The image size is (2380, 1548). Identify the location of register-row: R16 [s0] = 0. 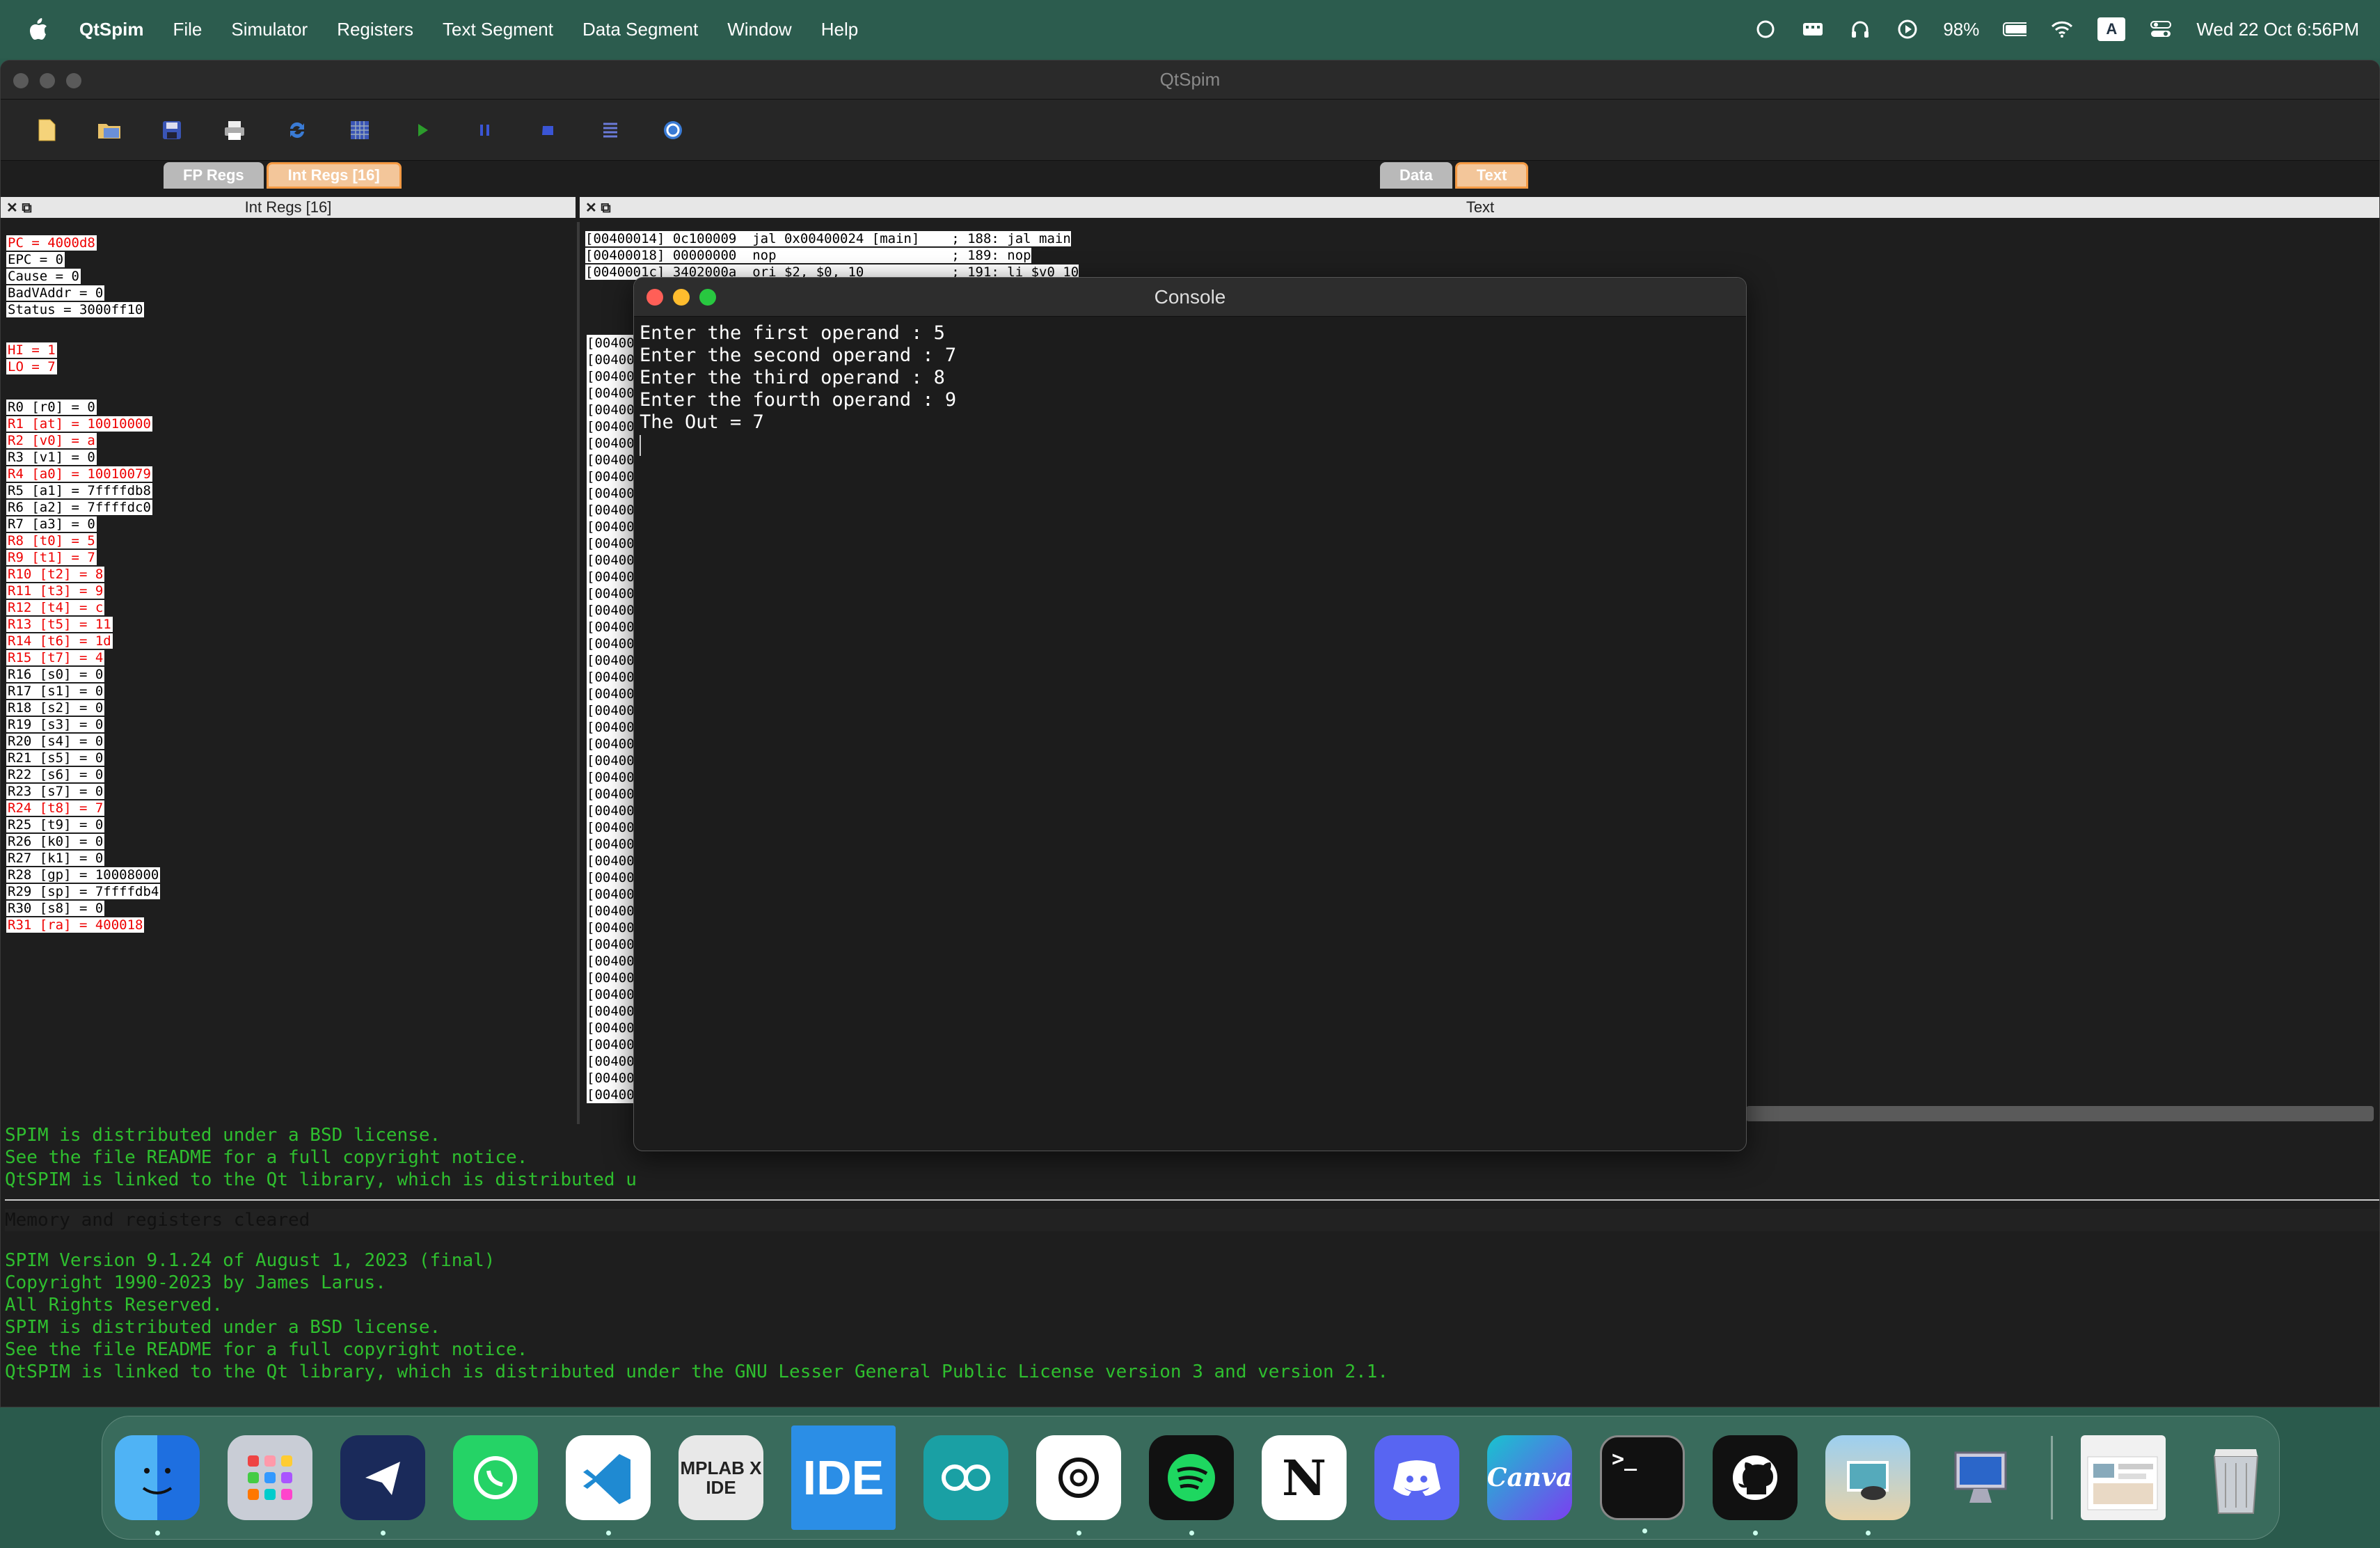
(83, 674).